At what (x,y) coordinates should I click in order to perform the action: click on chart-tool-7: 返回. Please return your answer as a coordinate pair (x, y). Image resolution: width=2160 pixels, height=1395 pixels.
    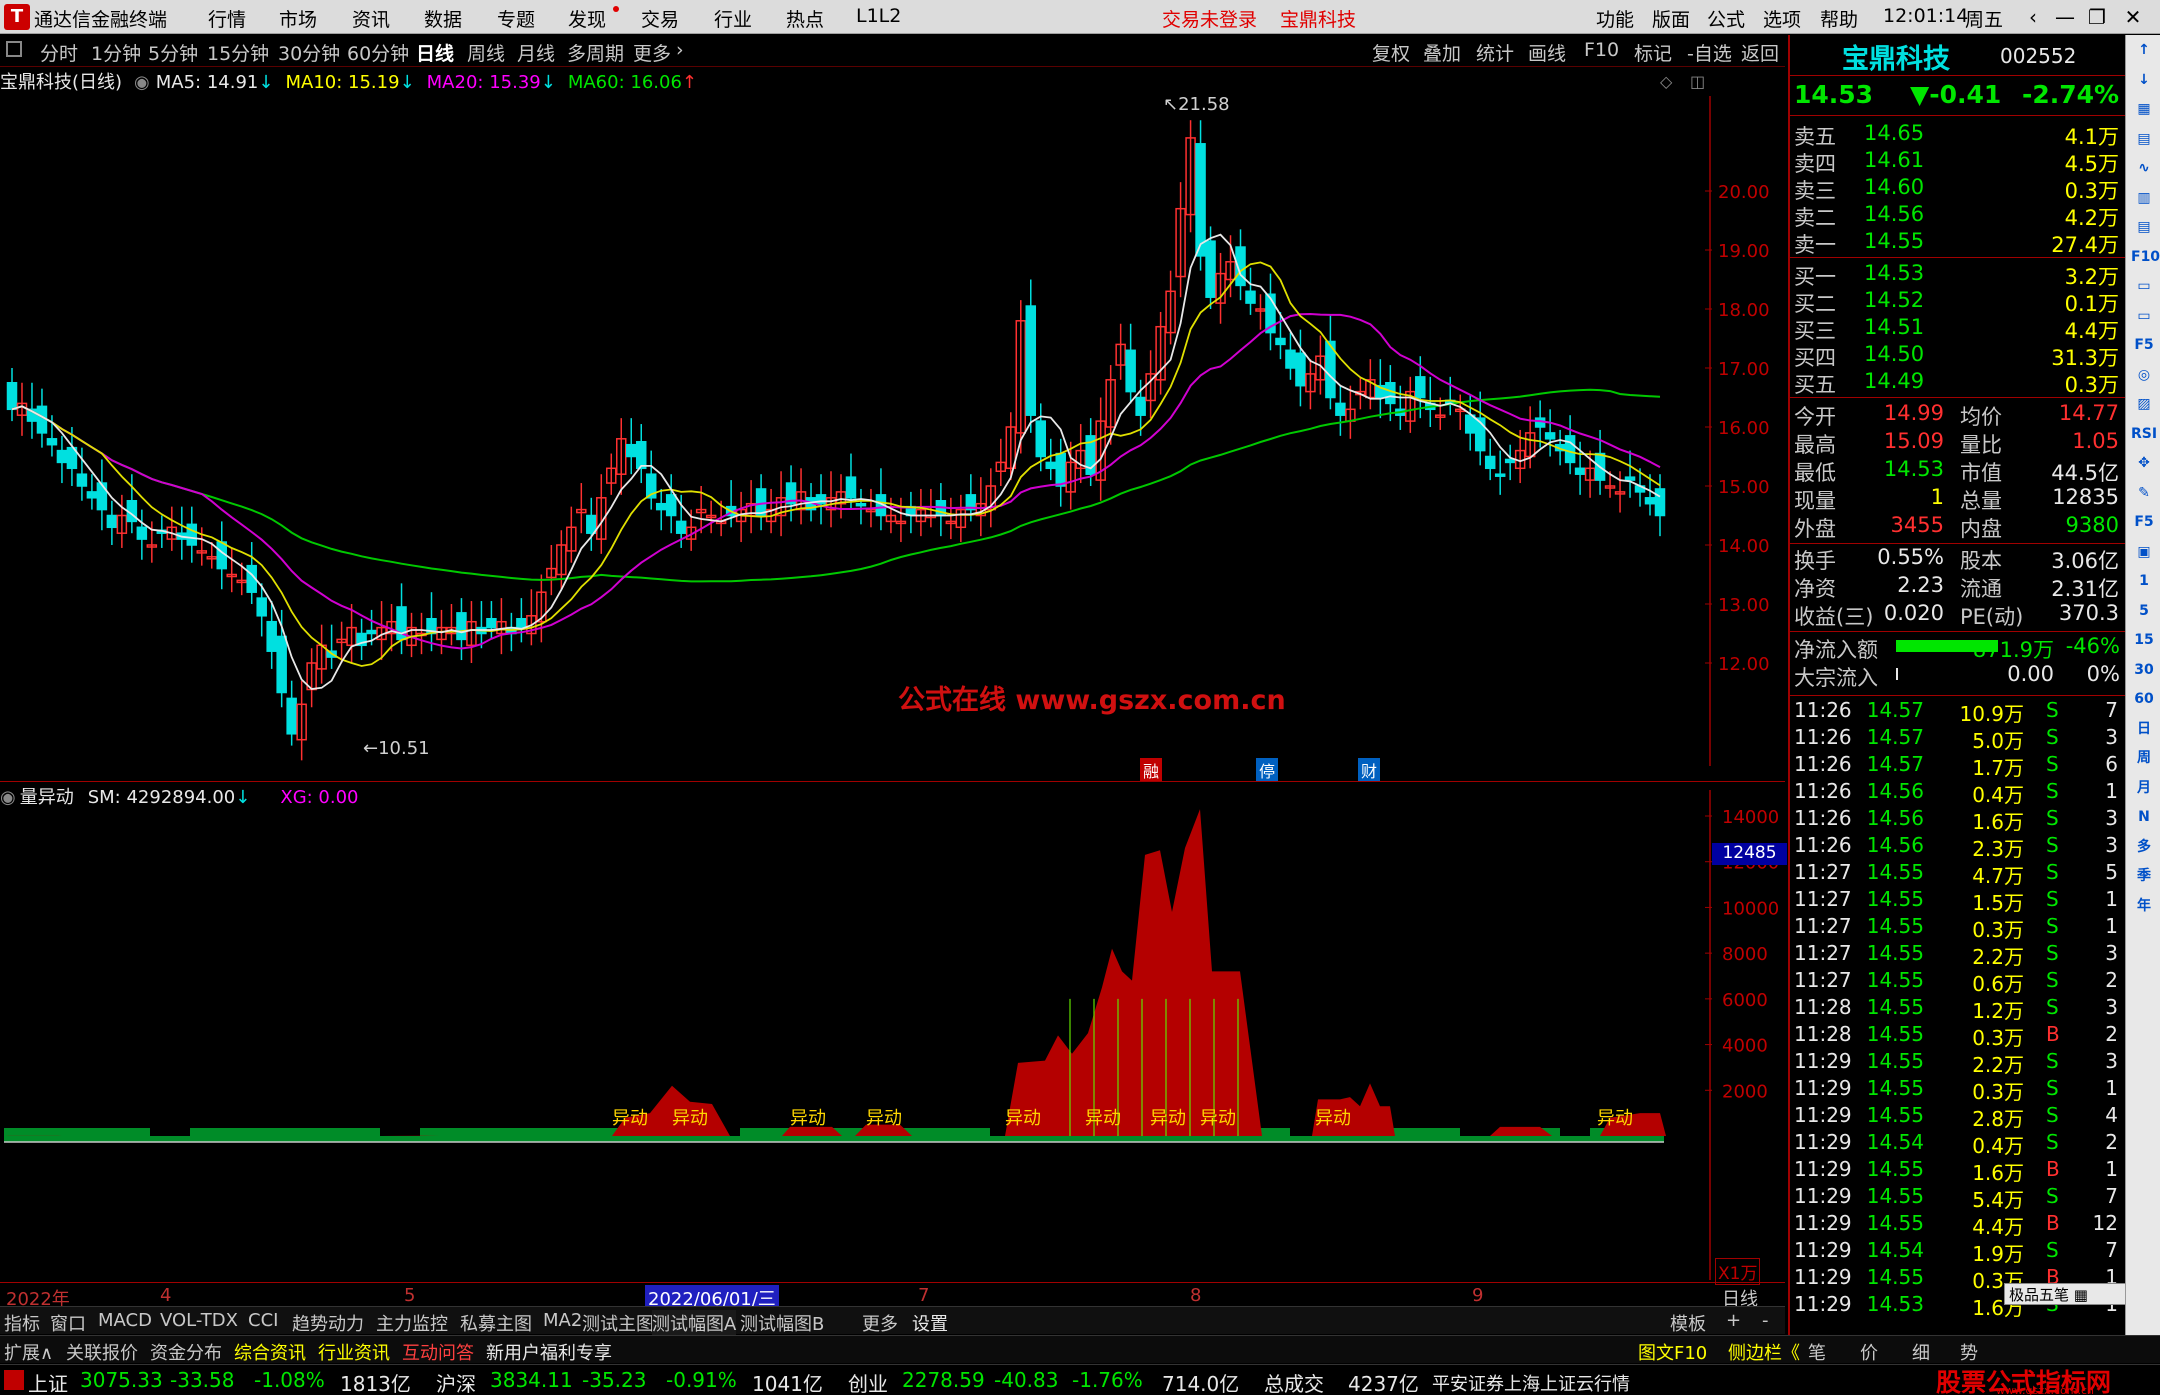
    Looking at the image, I should click on (1760, 52).